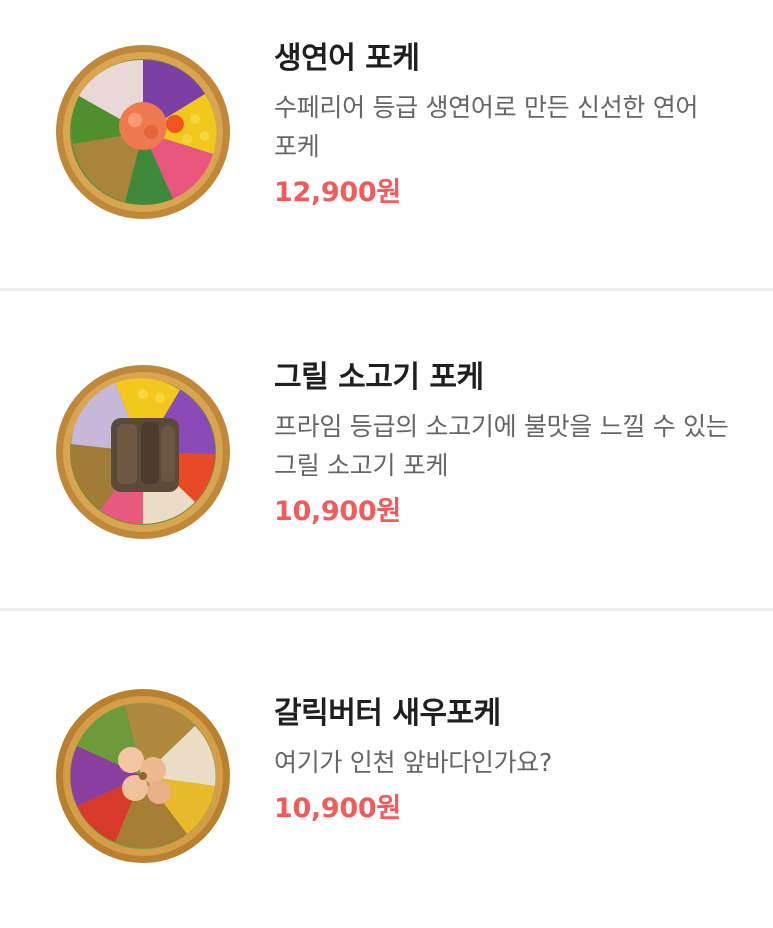 The width and height of the screenshot is (773, 928). I want to click on menu-item-name: 생연어 포케, so click(347, 58).